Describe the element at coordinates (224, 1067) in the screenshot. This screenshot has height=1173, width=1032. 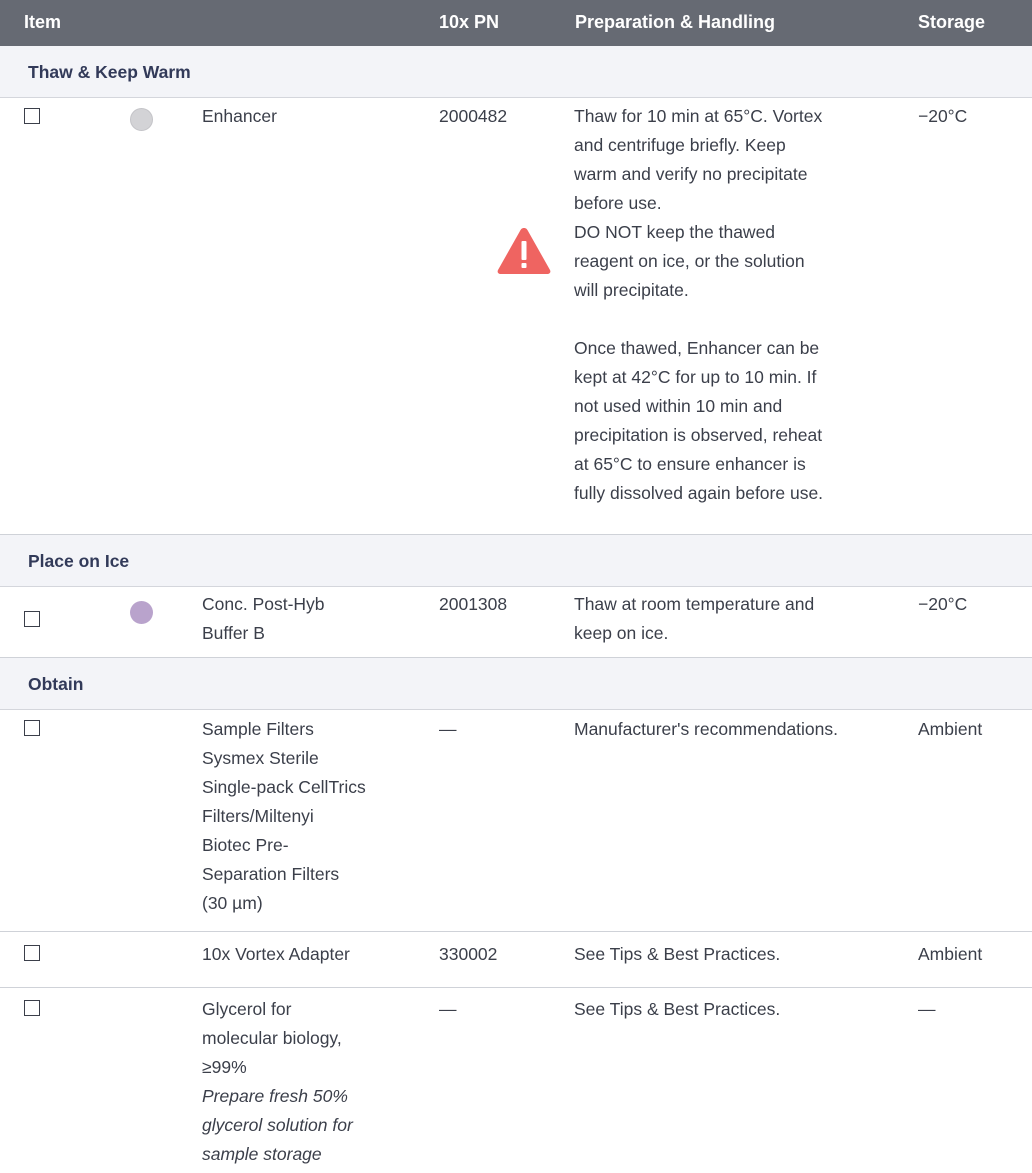
I see `item-line: ≥99%` at that location.